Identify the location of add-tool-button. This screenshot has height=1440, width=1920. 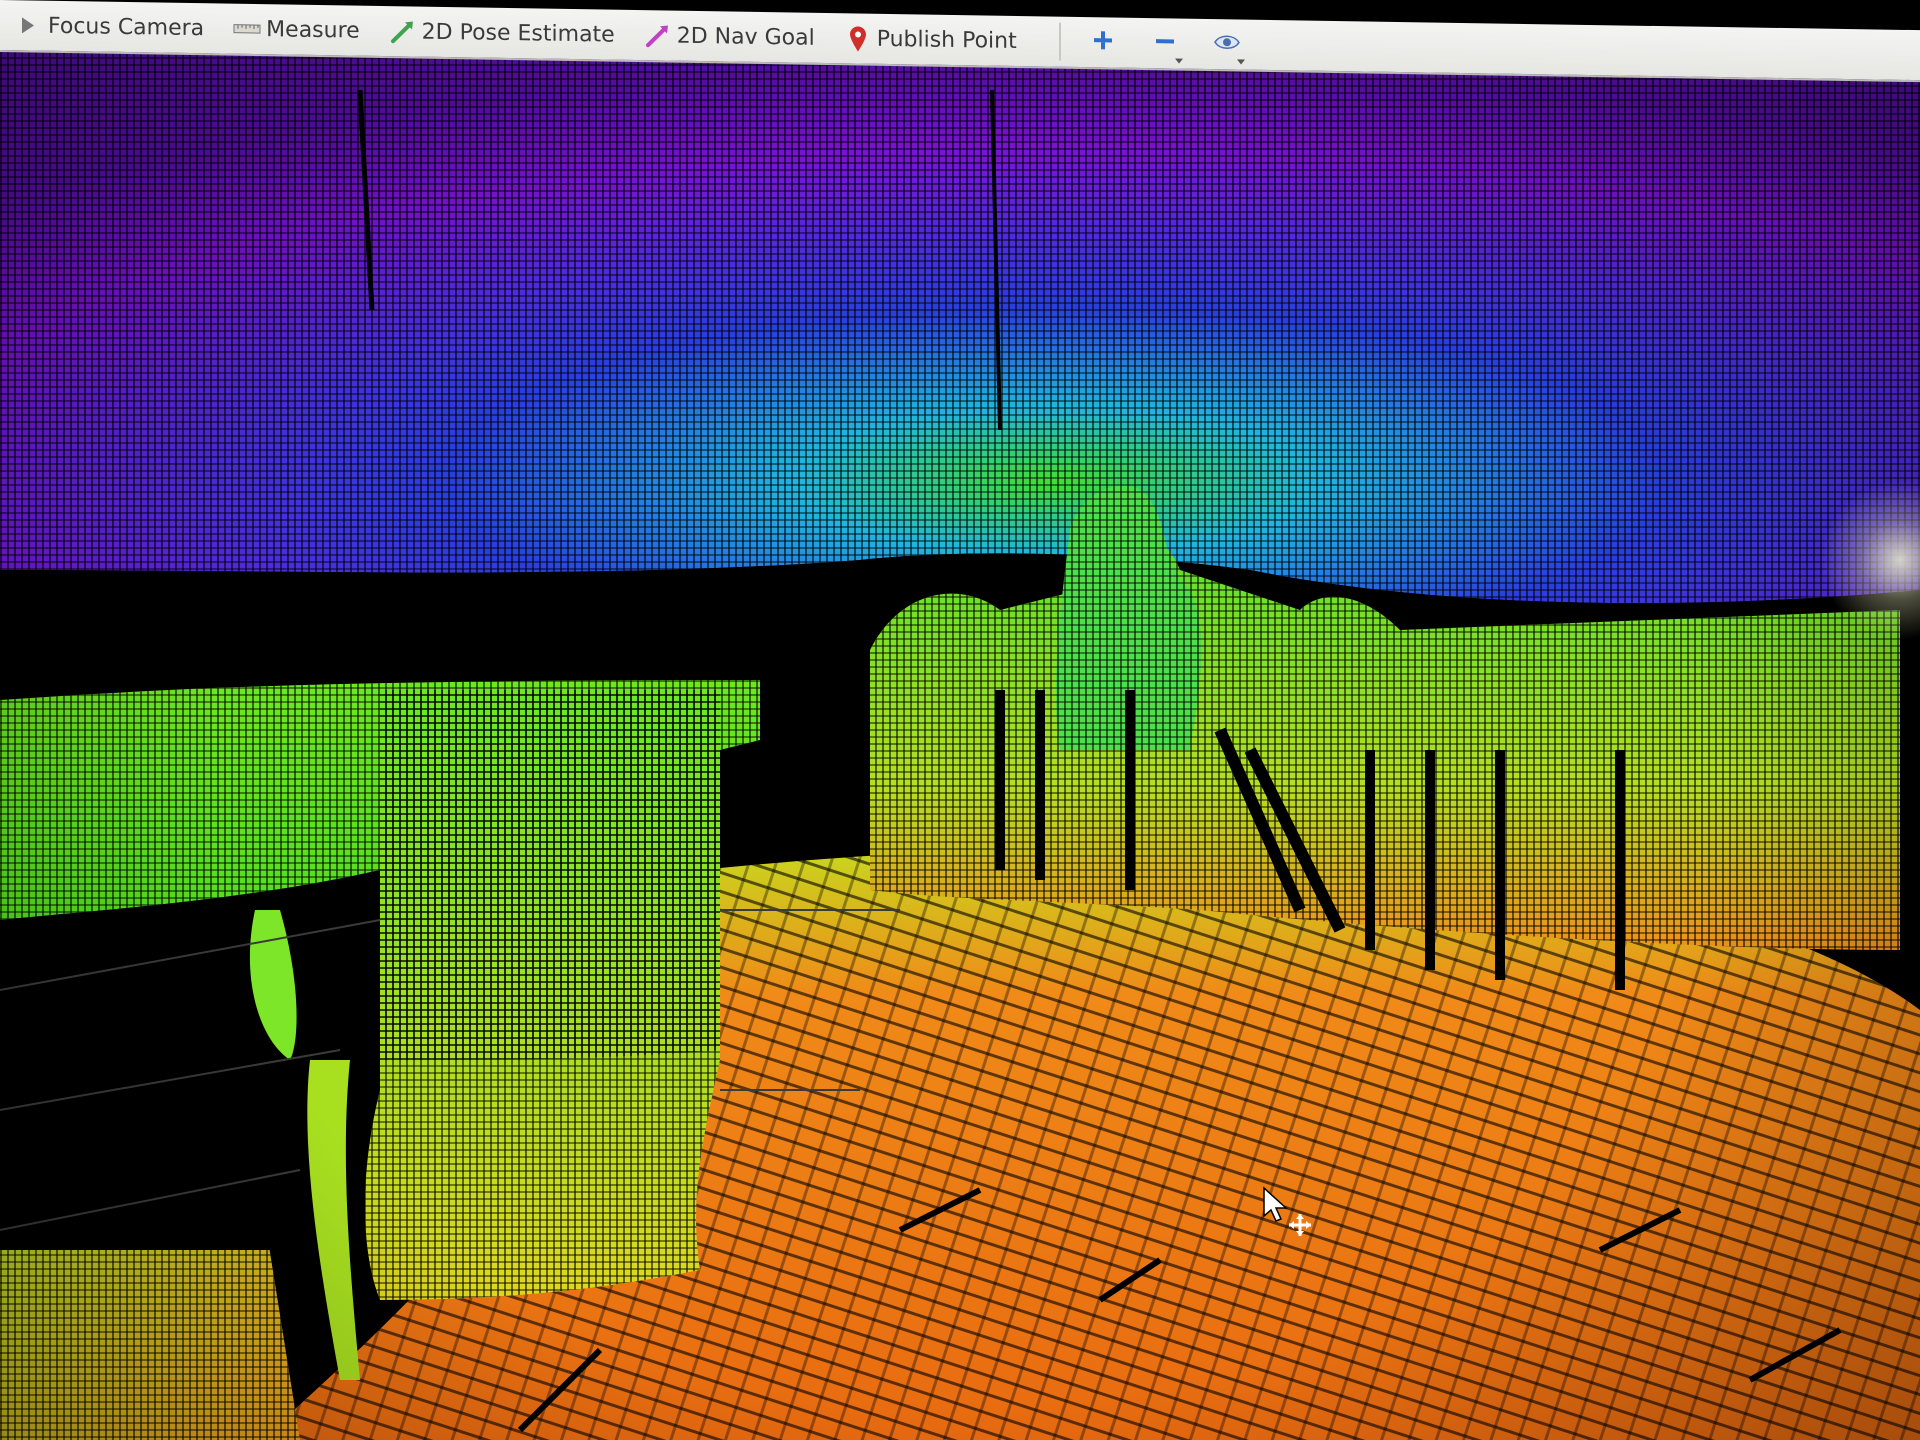
(1103, 42).